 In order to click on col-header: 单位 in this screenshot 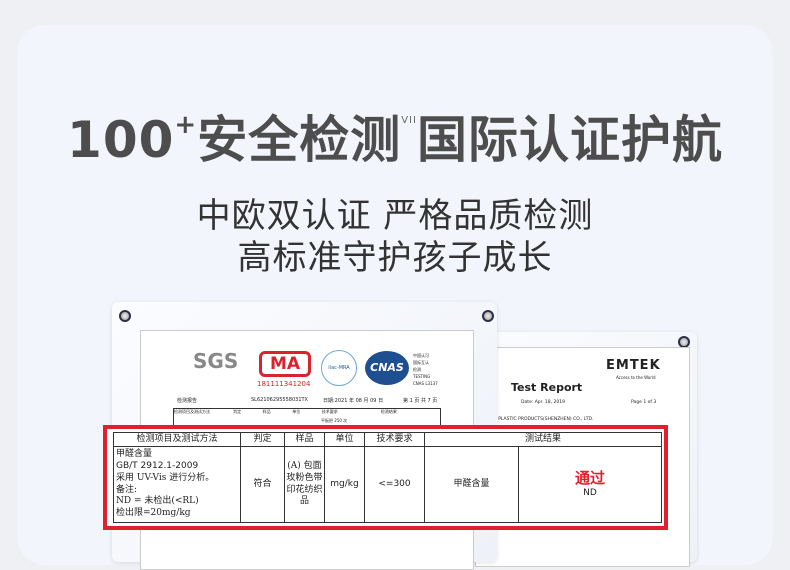, I will do `click(344, 439)`.